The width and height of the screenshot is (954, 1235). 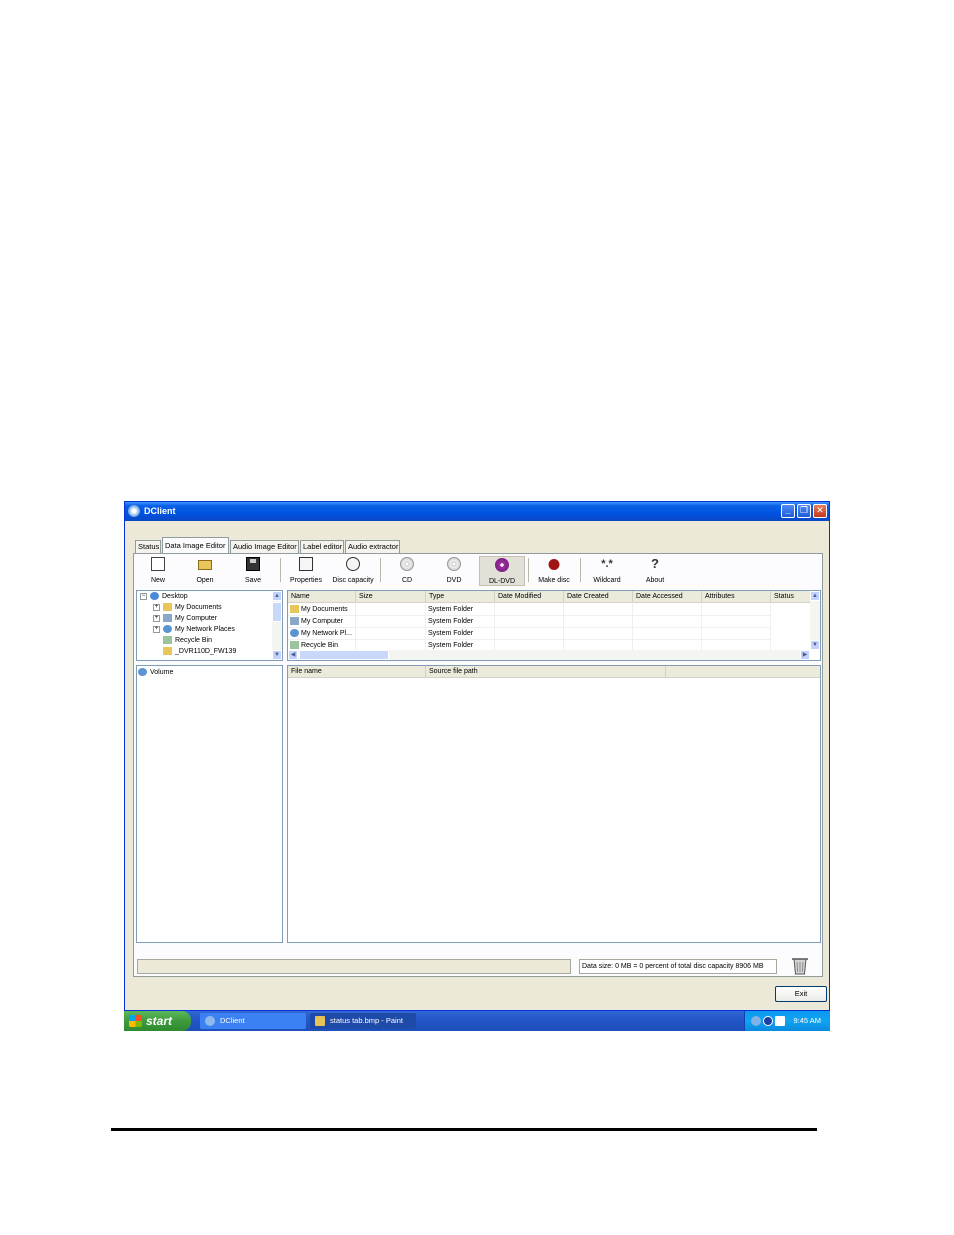 I want to click on tab-label-editor: Label editor, so click(x=322, y=546).